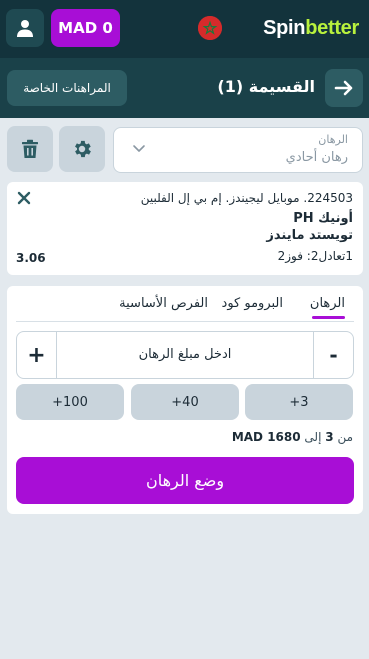  I want to click on back-button, so click(344, 88).